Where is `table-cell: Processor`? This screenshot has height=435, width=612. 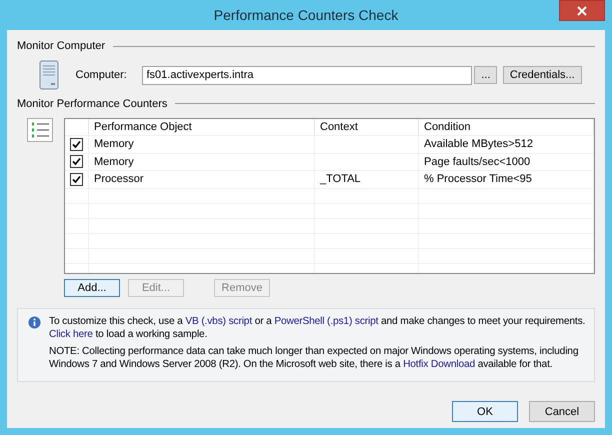 table-cell: Processor is located at coordinates (119, 179).